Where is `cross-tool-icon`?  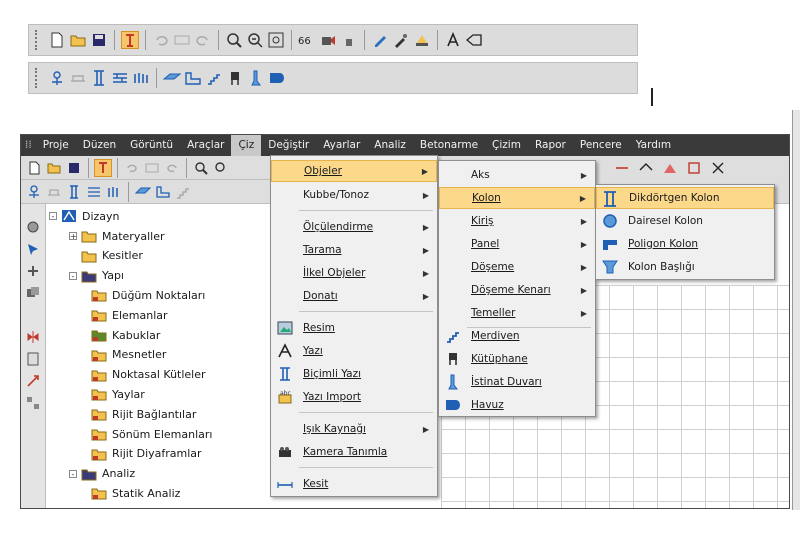
cross-tool-icon is located at coordinates (718, 168).